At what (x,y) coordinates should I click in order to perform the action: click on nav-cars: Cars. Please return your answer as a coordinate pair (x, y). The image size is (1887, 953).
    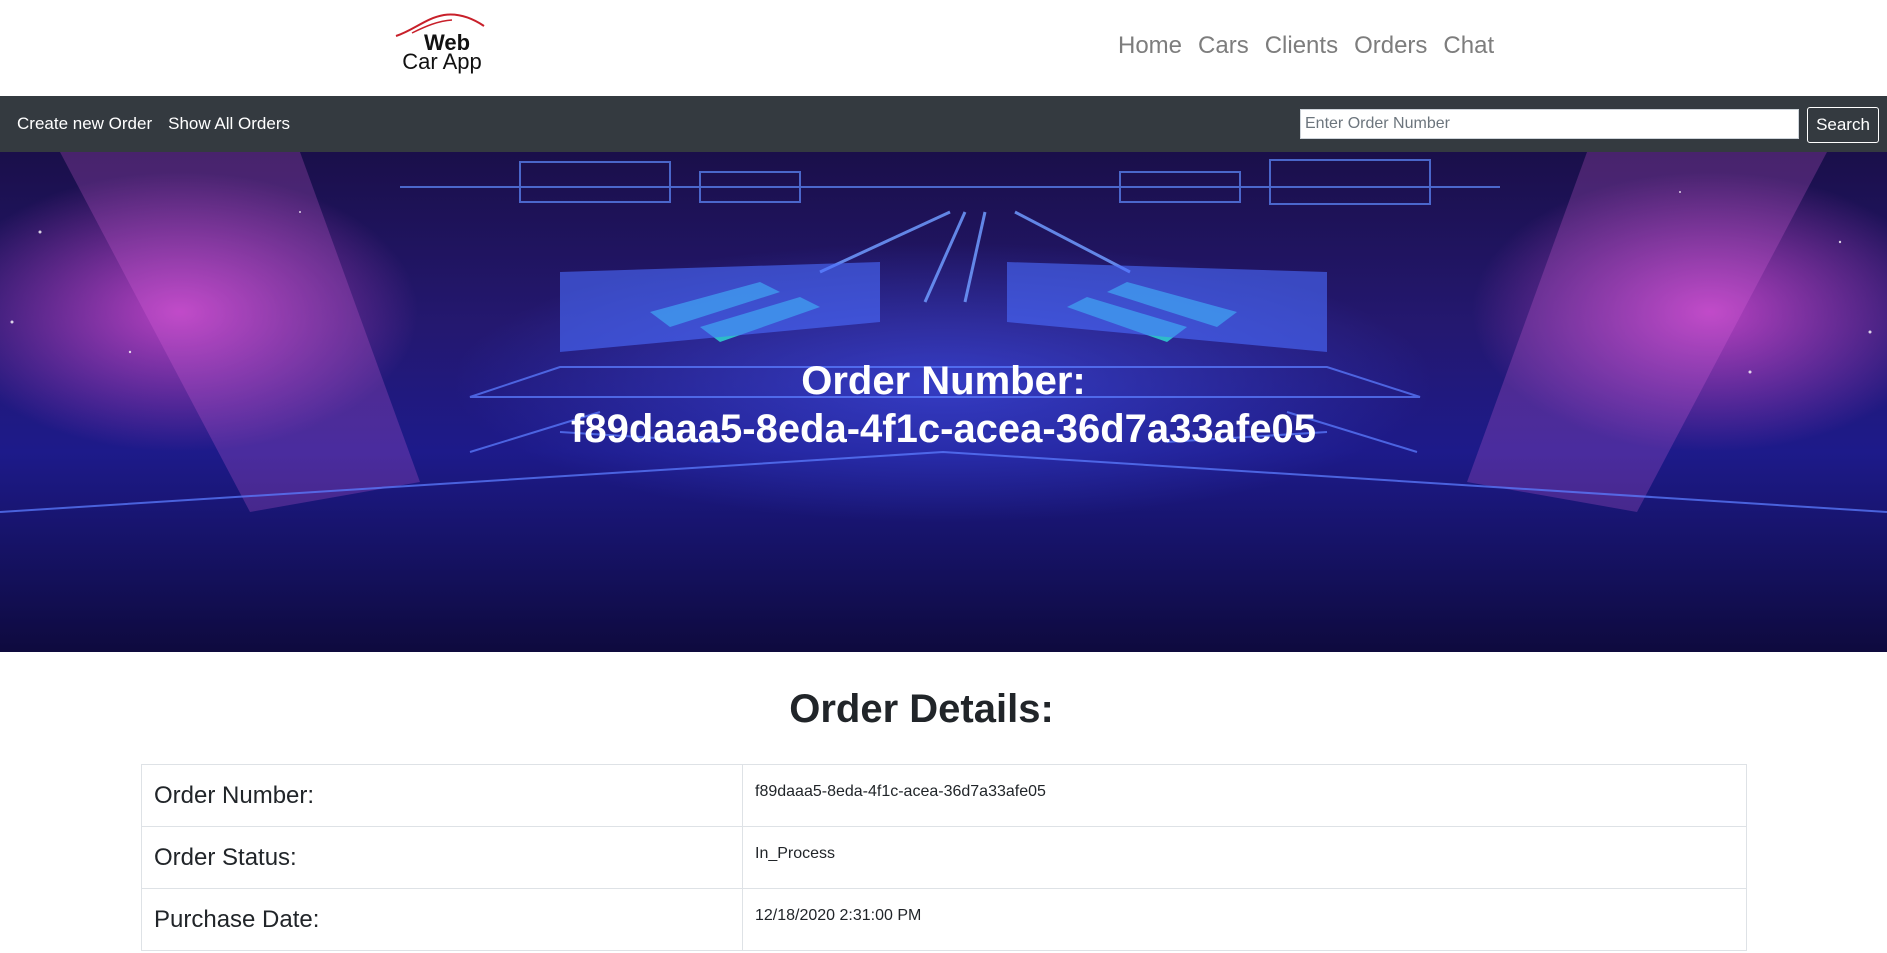
    Looking at the image, I should click on (1223, 46).